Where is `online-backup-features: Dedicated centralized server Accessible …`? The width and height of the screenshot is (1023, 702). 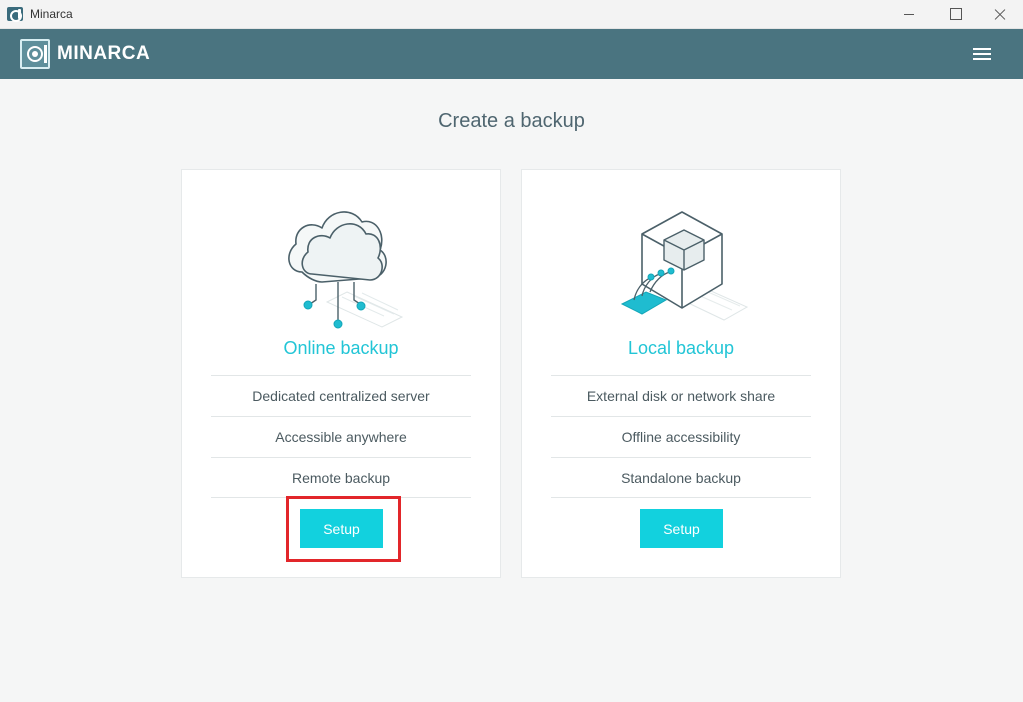
online-backup-features: Dedicated centralized server Accessible … is located at coordinates (341, 436).